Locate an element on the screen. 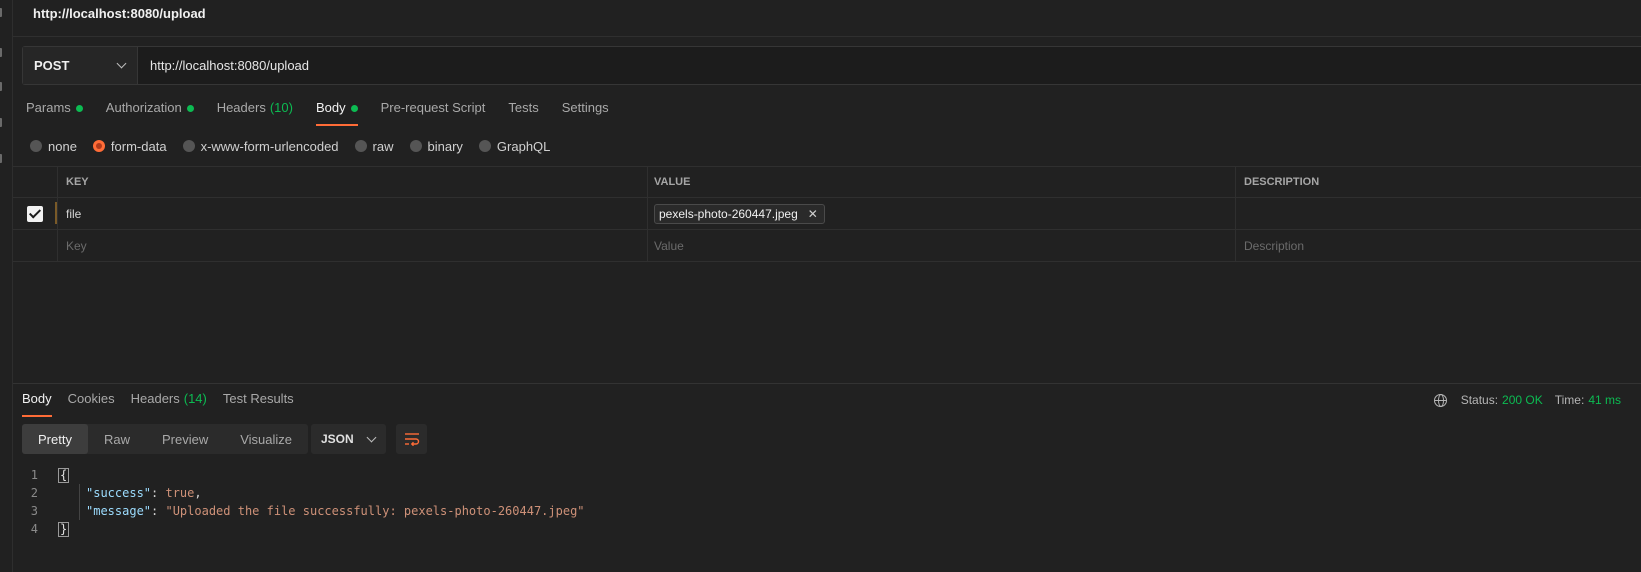 The image size is (1641, 572). tab-label: Test Results is located at coordinates (258, 398).